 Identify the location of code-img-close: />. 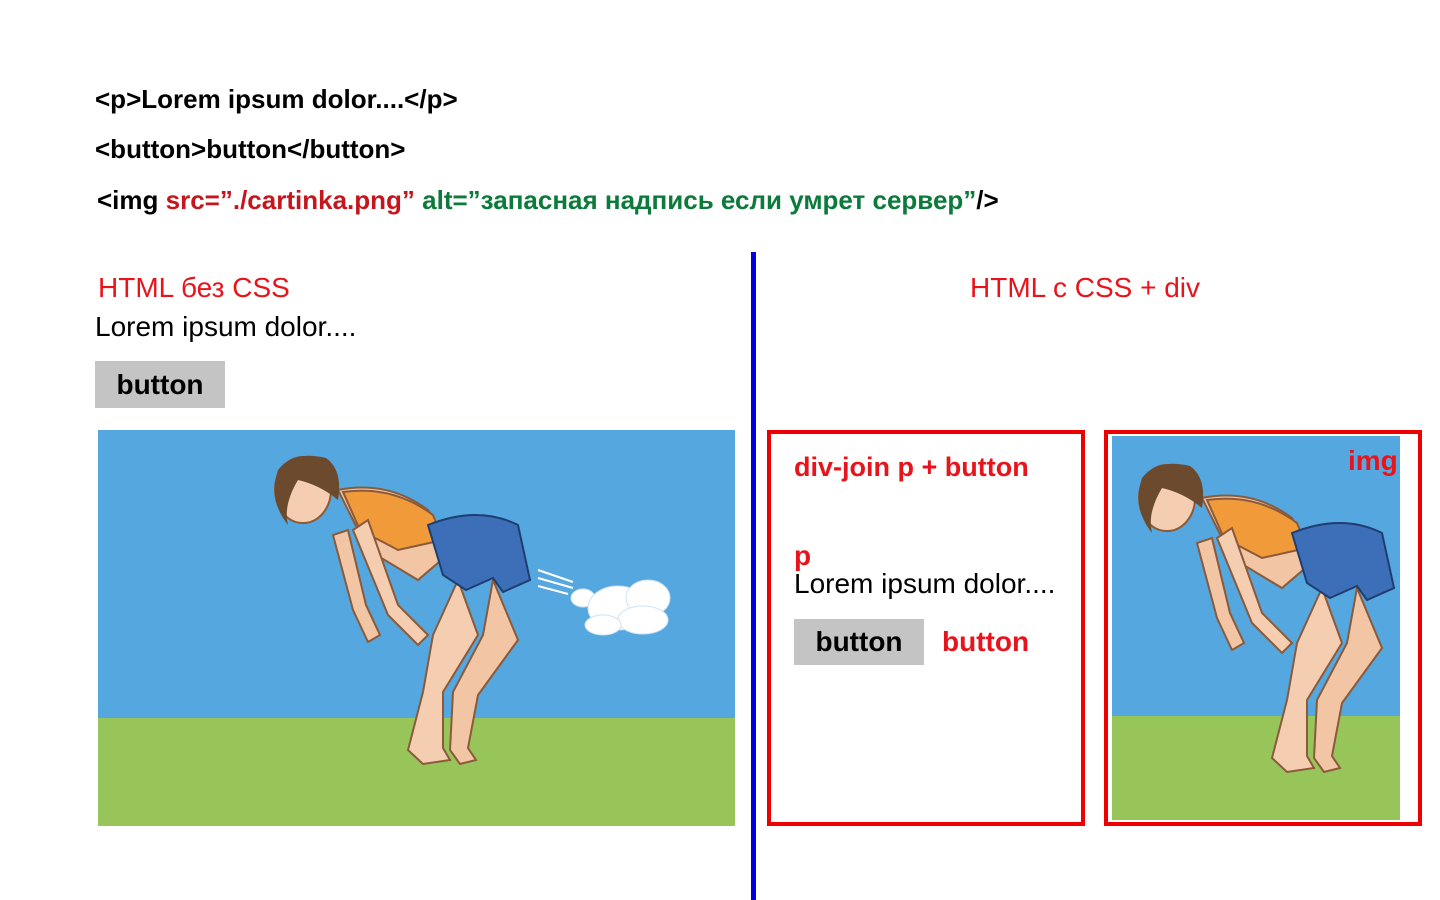
(987, 200).